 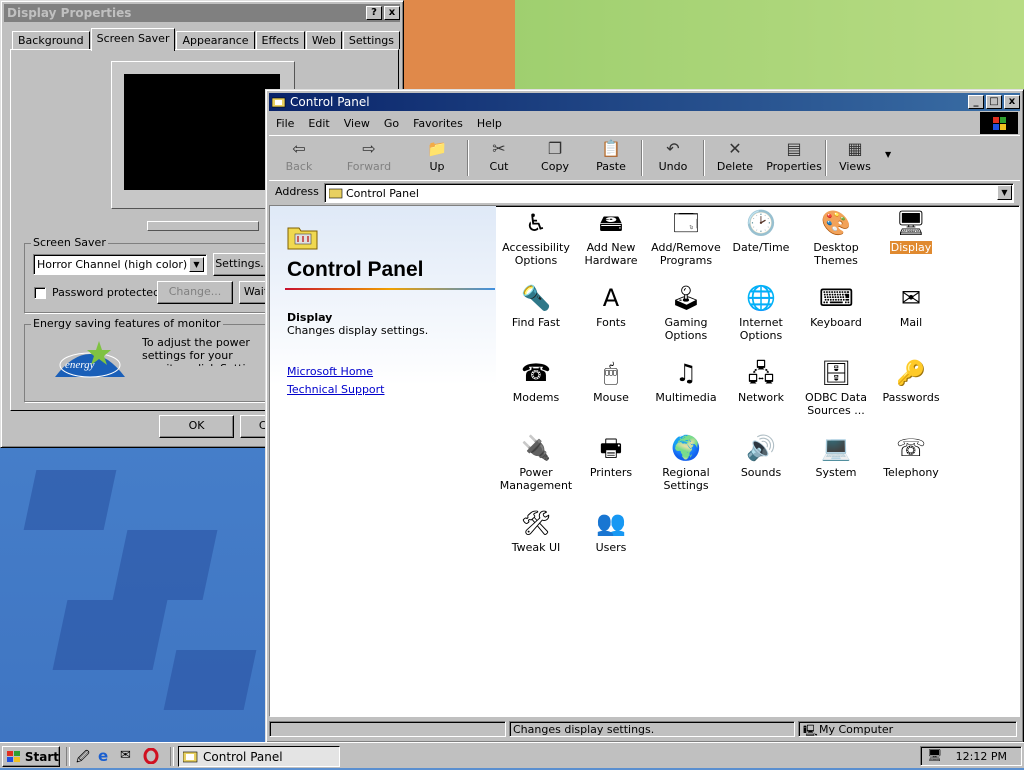 What do you see at coordinates (611, 397) in the screenshot?
I see `control-panel-item-label: Mouse` at bounding box center [611, 397].